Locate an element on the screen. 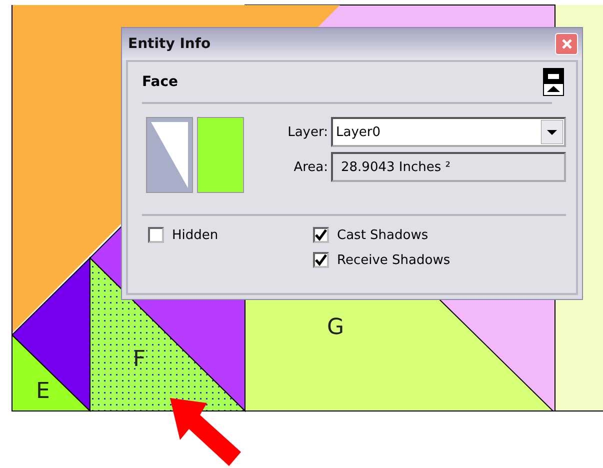  close-button is located at coordinates (566, 44).